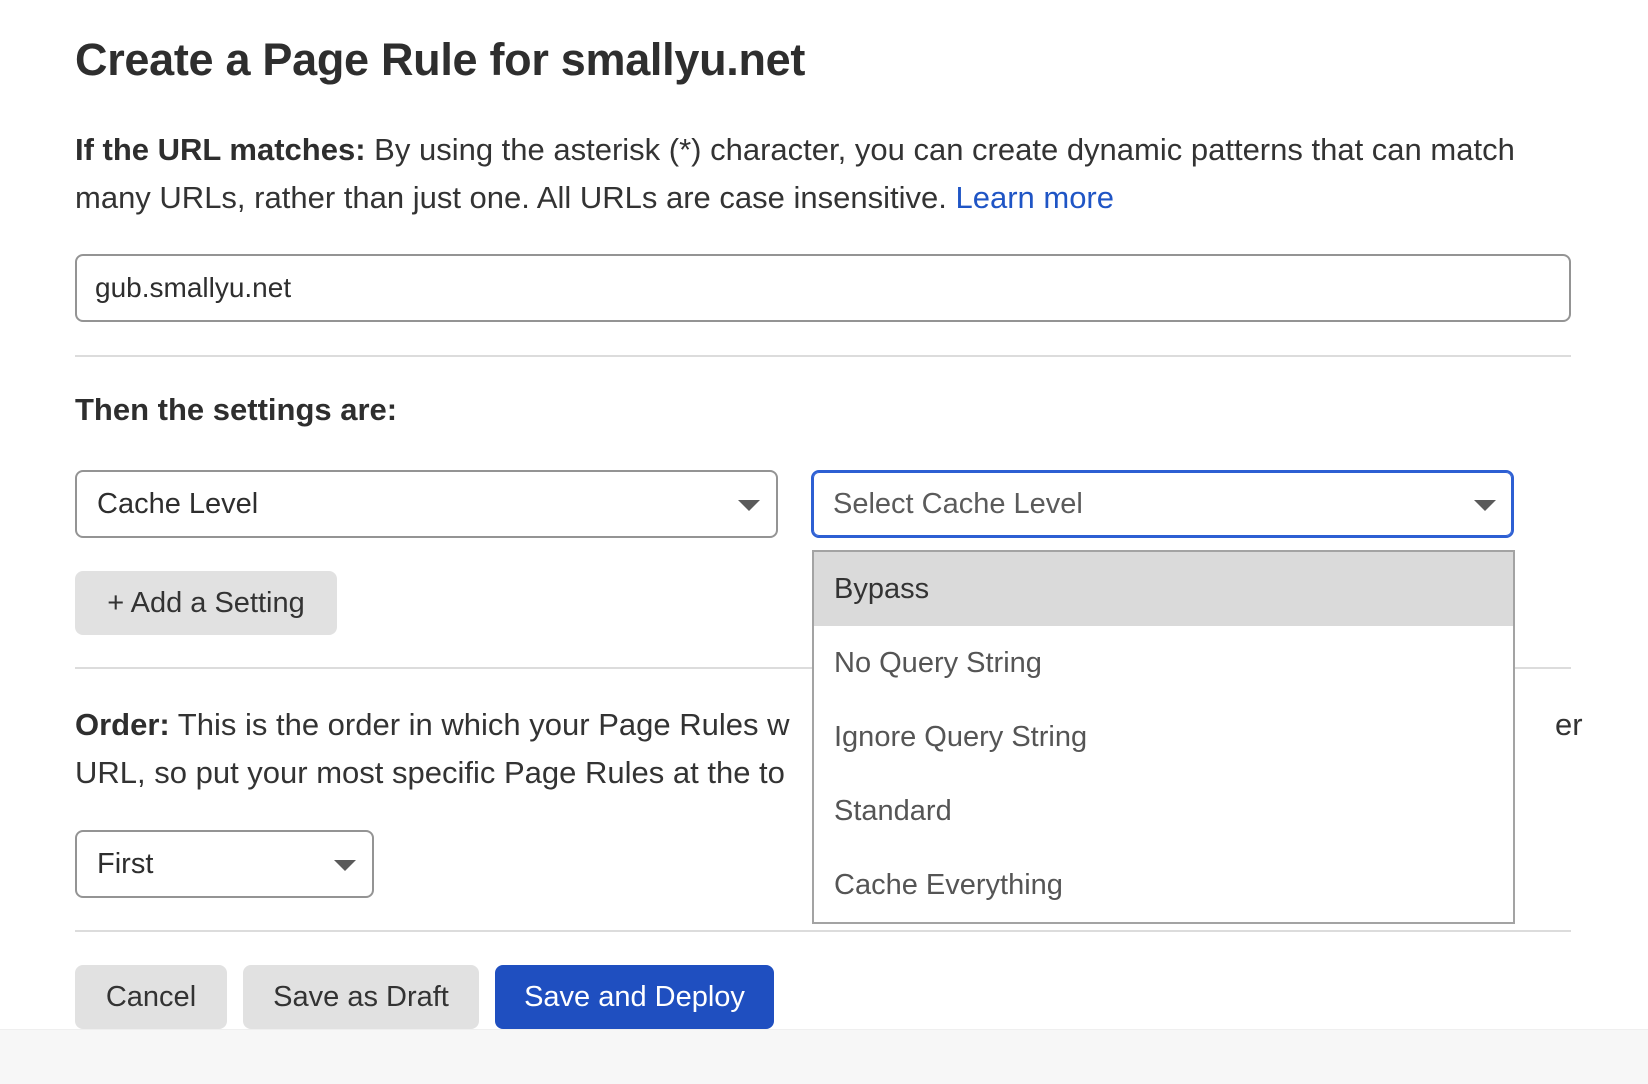 Image resolution: width=1648 pixels, height=1084 pixels. Describe the element at coordinates (220, 149) in the screenshot. I see `url-match-label: If the URL matches:` at that location.